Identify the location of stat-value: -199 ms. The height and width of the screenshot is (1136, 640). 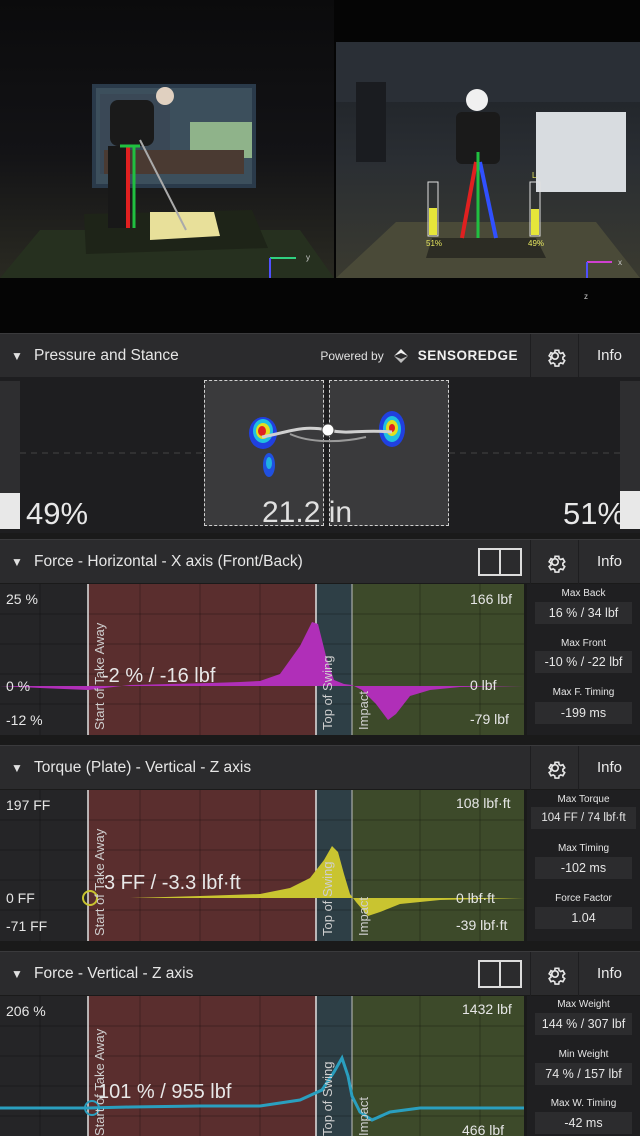
(583, 713).